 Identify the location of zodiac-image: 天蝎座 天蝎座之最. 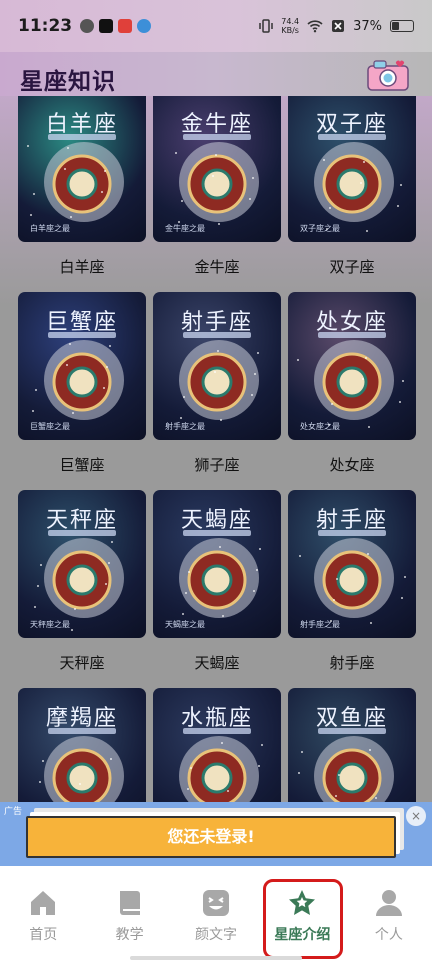
(217, 564).